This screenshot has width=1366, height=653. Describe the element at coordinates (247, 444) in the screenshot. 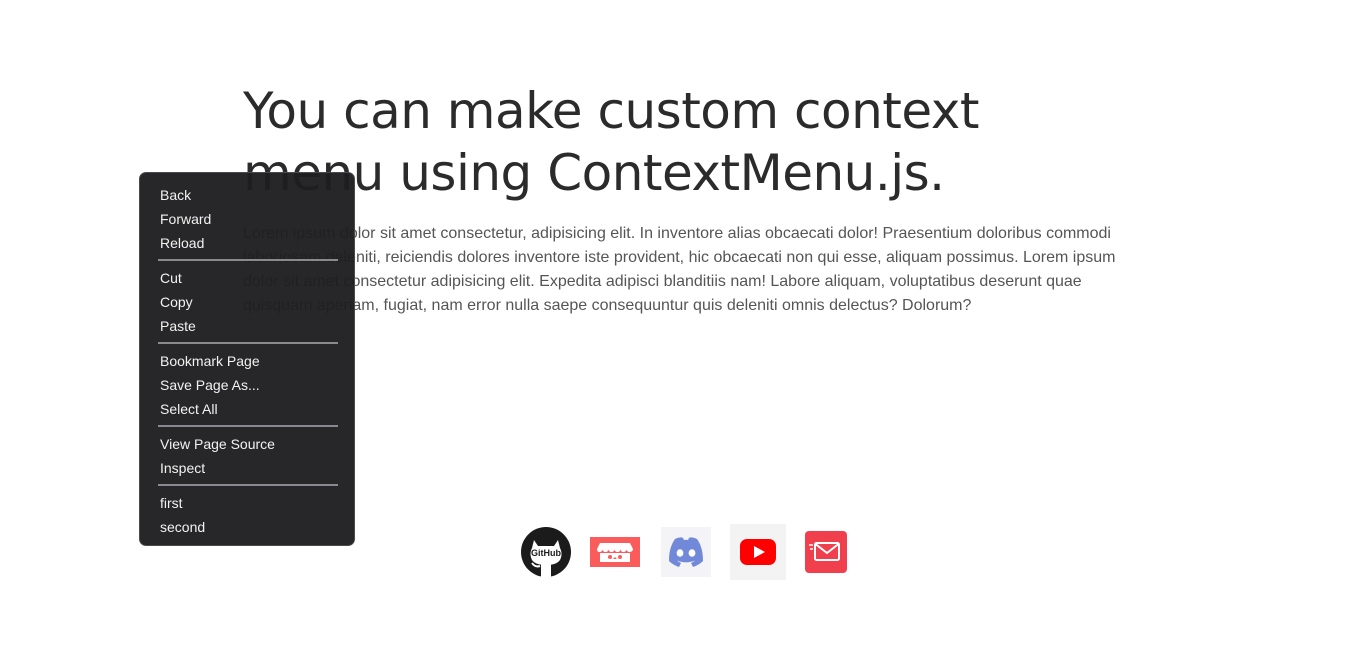

I see `menu-item-view-page-source: View Page Source` at that location.